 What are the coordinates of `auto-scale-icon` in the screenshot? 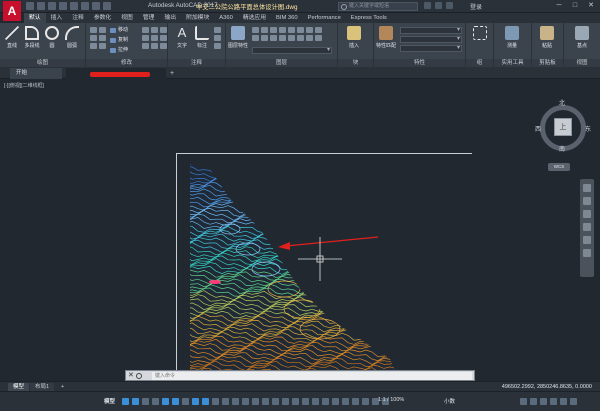 It's located at (295, 401).